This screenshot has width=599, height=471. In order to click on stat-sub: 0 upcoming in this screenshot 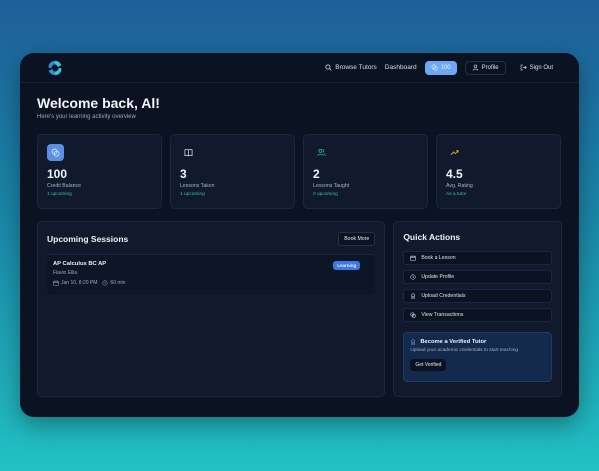, I will do `click(325, 194)`.